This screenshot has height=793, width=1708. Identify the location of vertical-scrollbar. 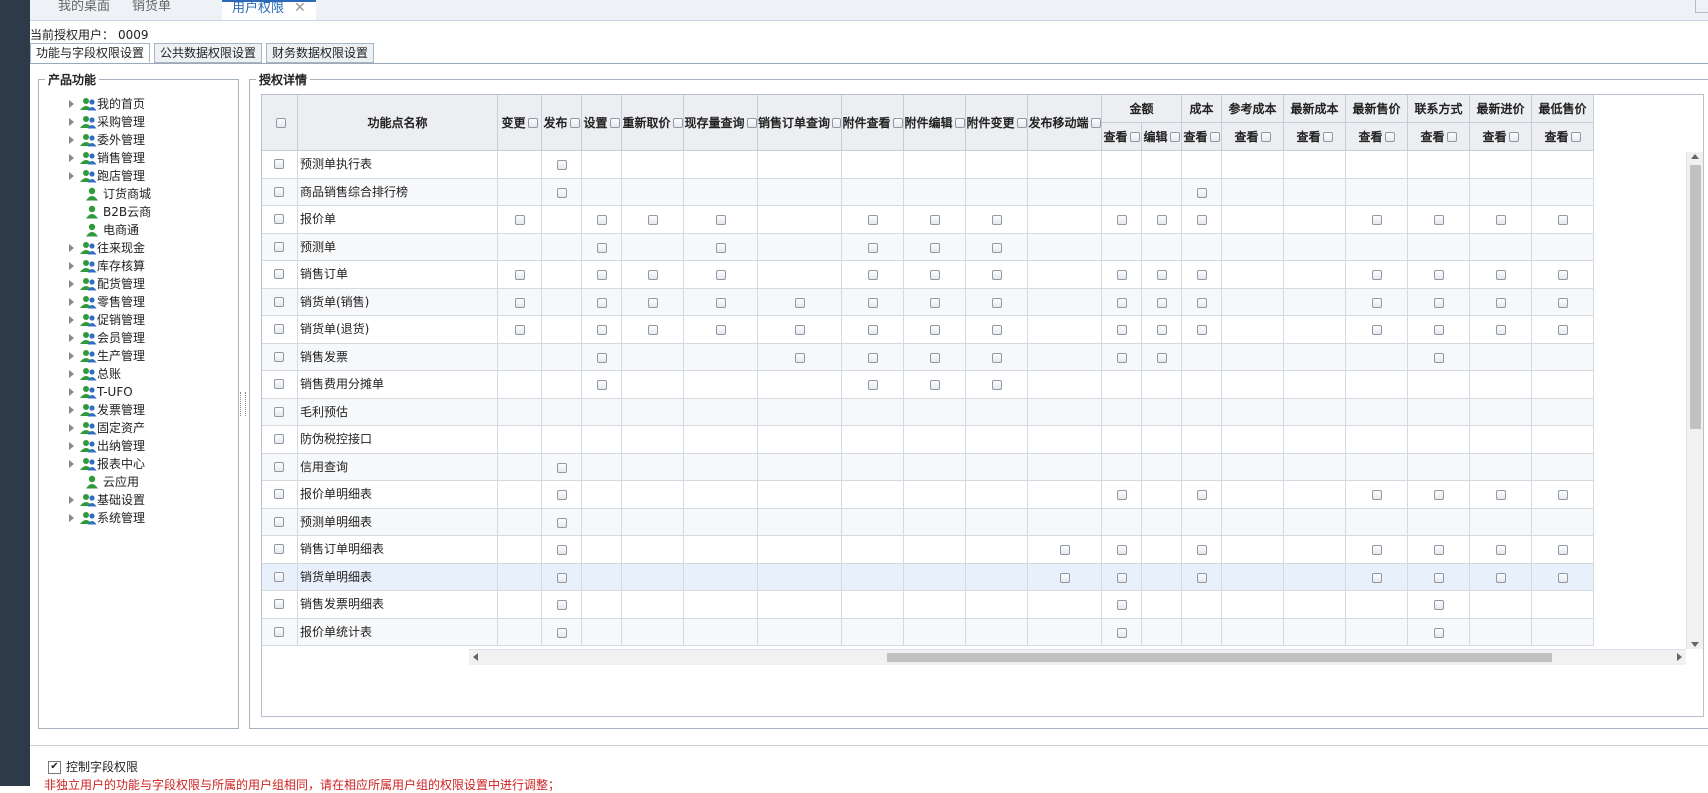
(1694, 400).